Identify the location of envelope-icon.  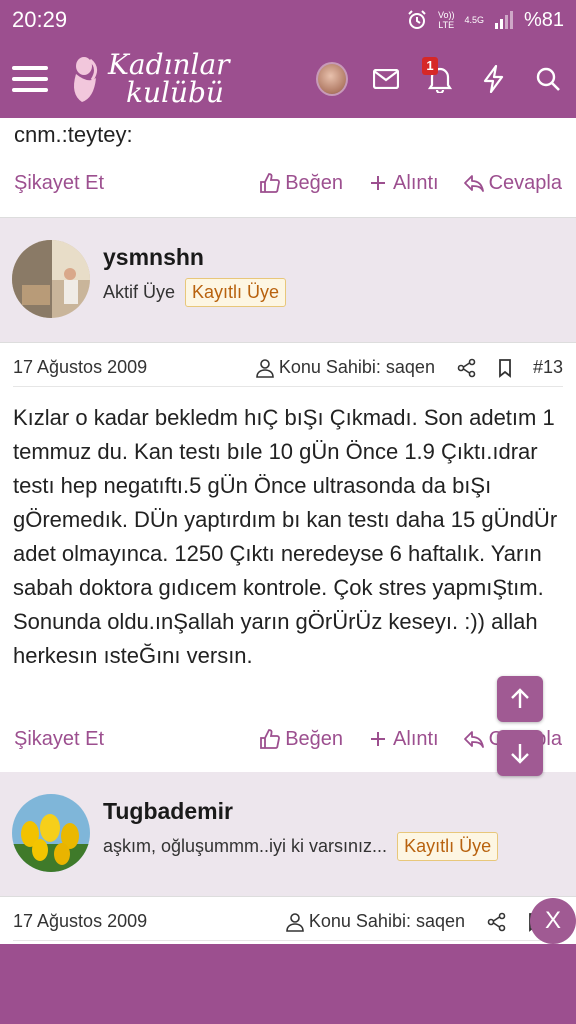
(386, 79).